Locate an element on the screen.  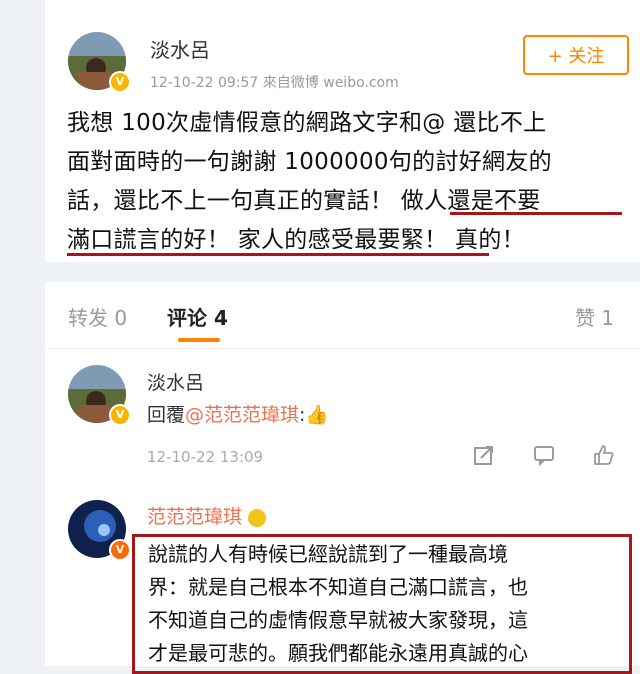
follow-button: + 关注 is located at coordinates (576, 55).